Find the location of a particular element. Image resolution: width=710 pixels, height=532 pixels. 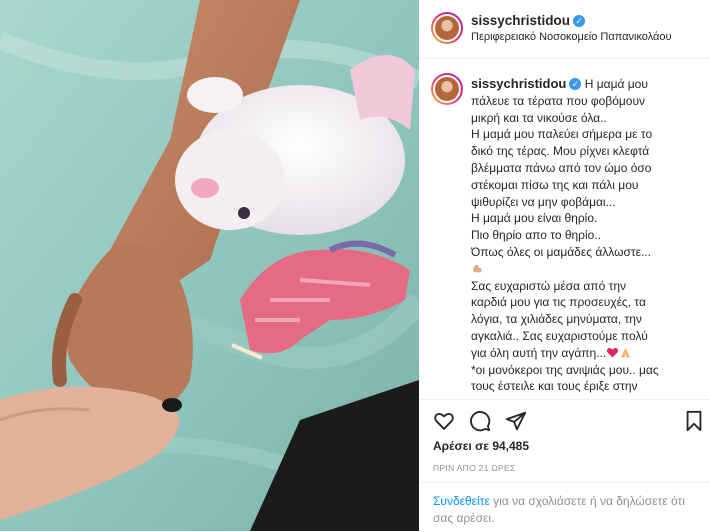

location-link: Περιφερειακό Νοσοκομείο Παπανικολάου is located at coordinates (571, 37).